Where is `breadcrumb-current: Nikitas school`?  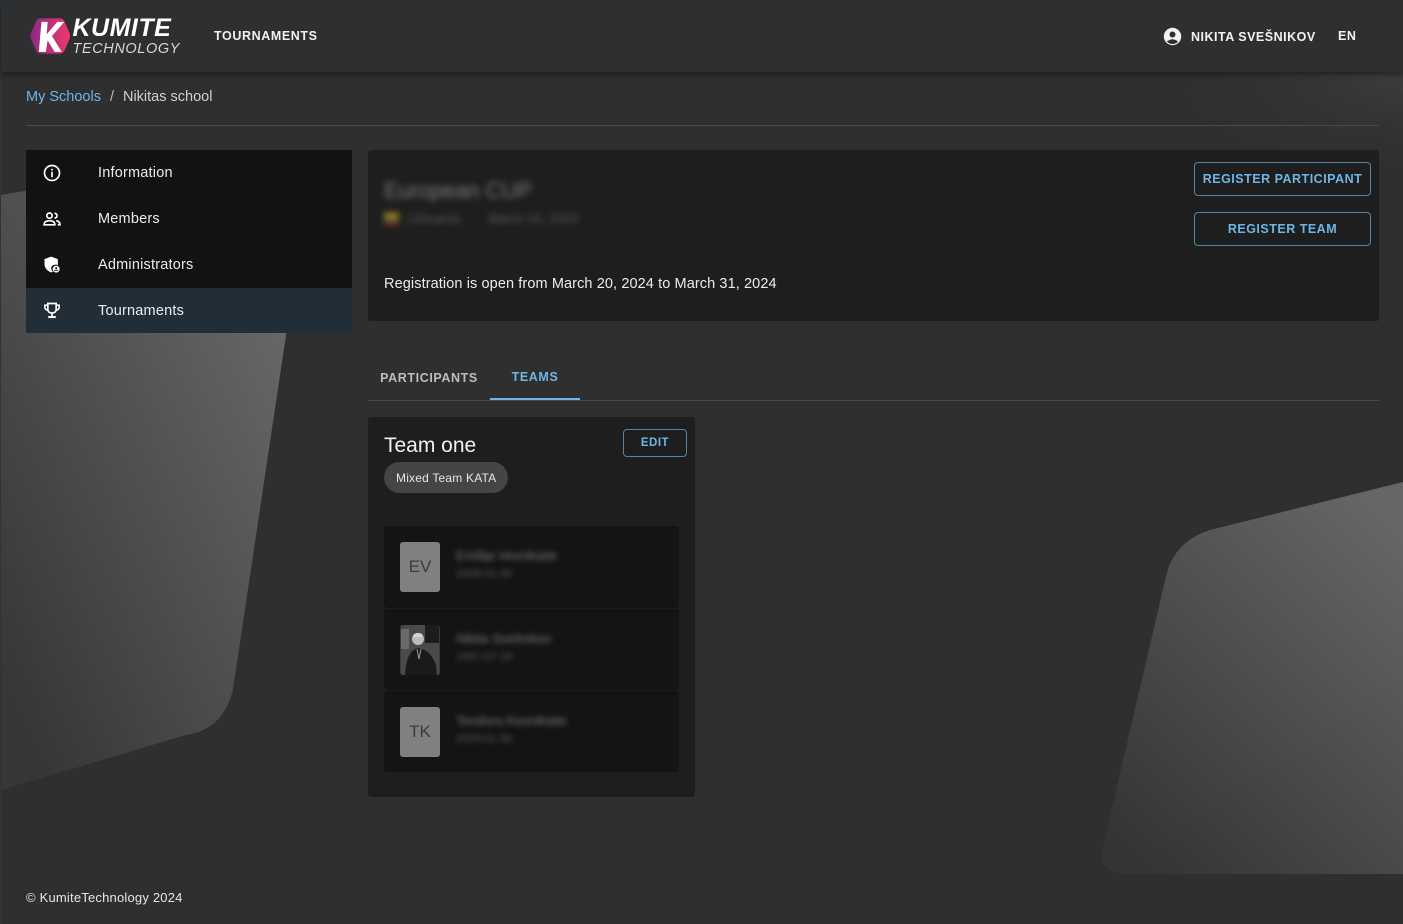 breadcrumb-current: Nikitas school is located at coordinates (167, 97).